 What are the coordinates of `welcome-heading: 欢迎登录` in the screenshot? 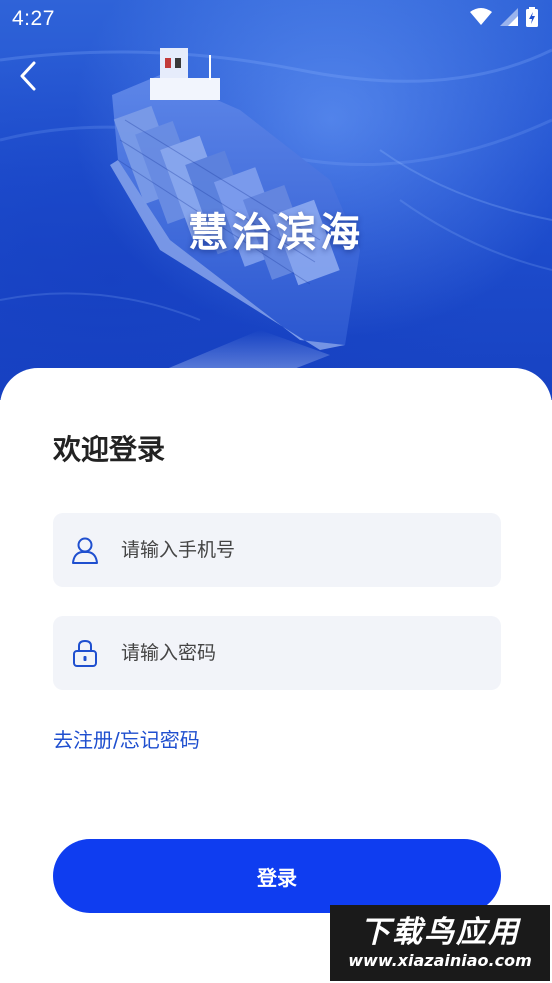 It's located at (109, 449).